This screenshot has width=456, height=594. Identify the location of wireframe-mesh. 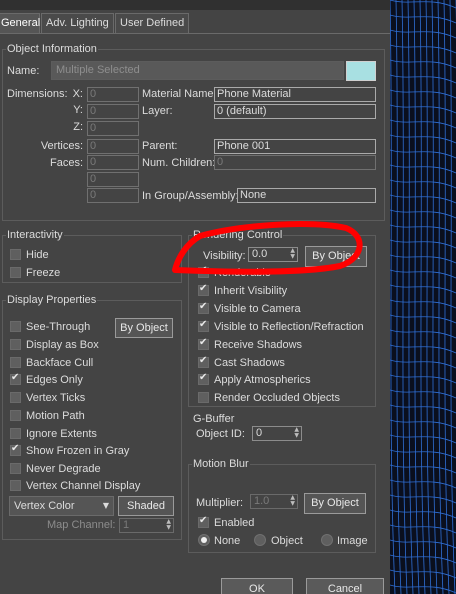
(423, 297).